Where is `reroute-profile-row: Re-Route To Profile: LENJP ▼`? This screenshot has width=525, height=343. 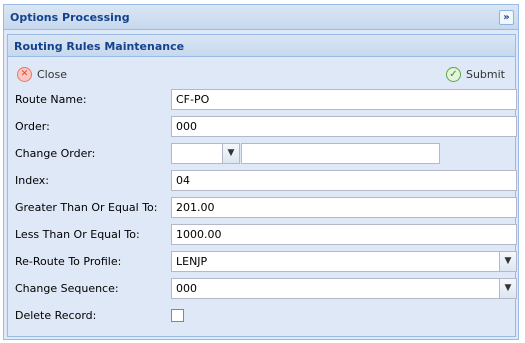
reroute-profile-row: Re-Route To Profile: LENJP ▼ is located at coordinates (262, 262).